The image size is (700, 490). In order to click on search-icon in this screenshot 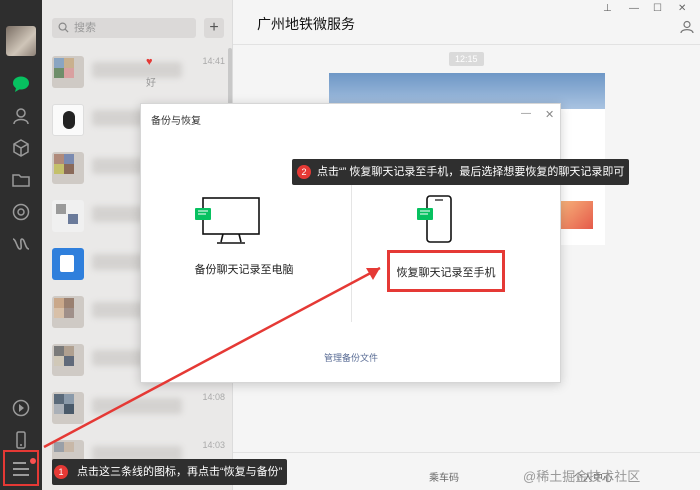, I will do `click(63, 27)`.